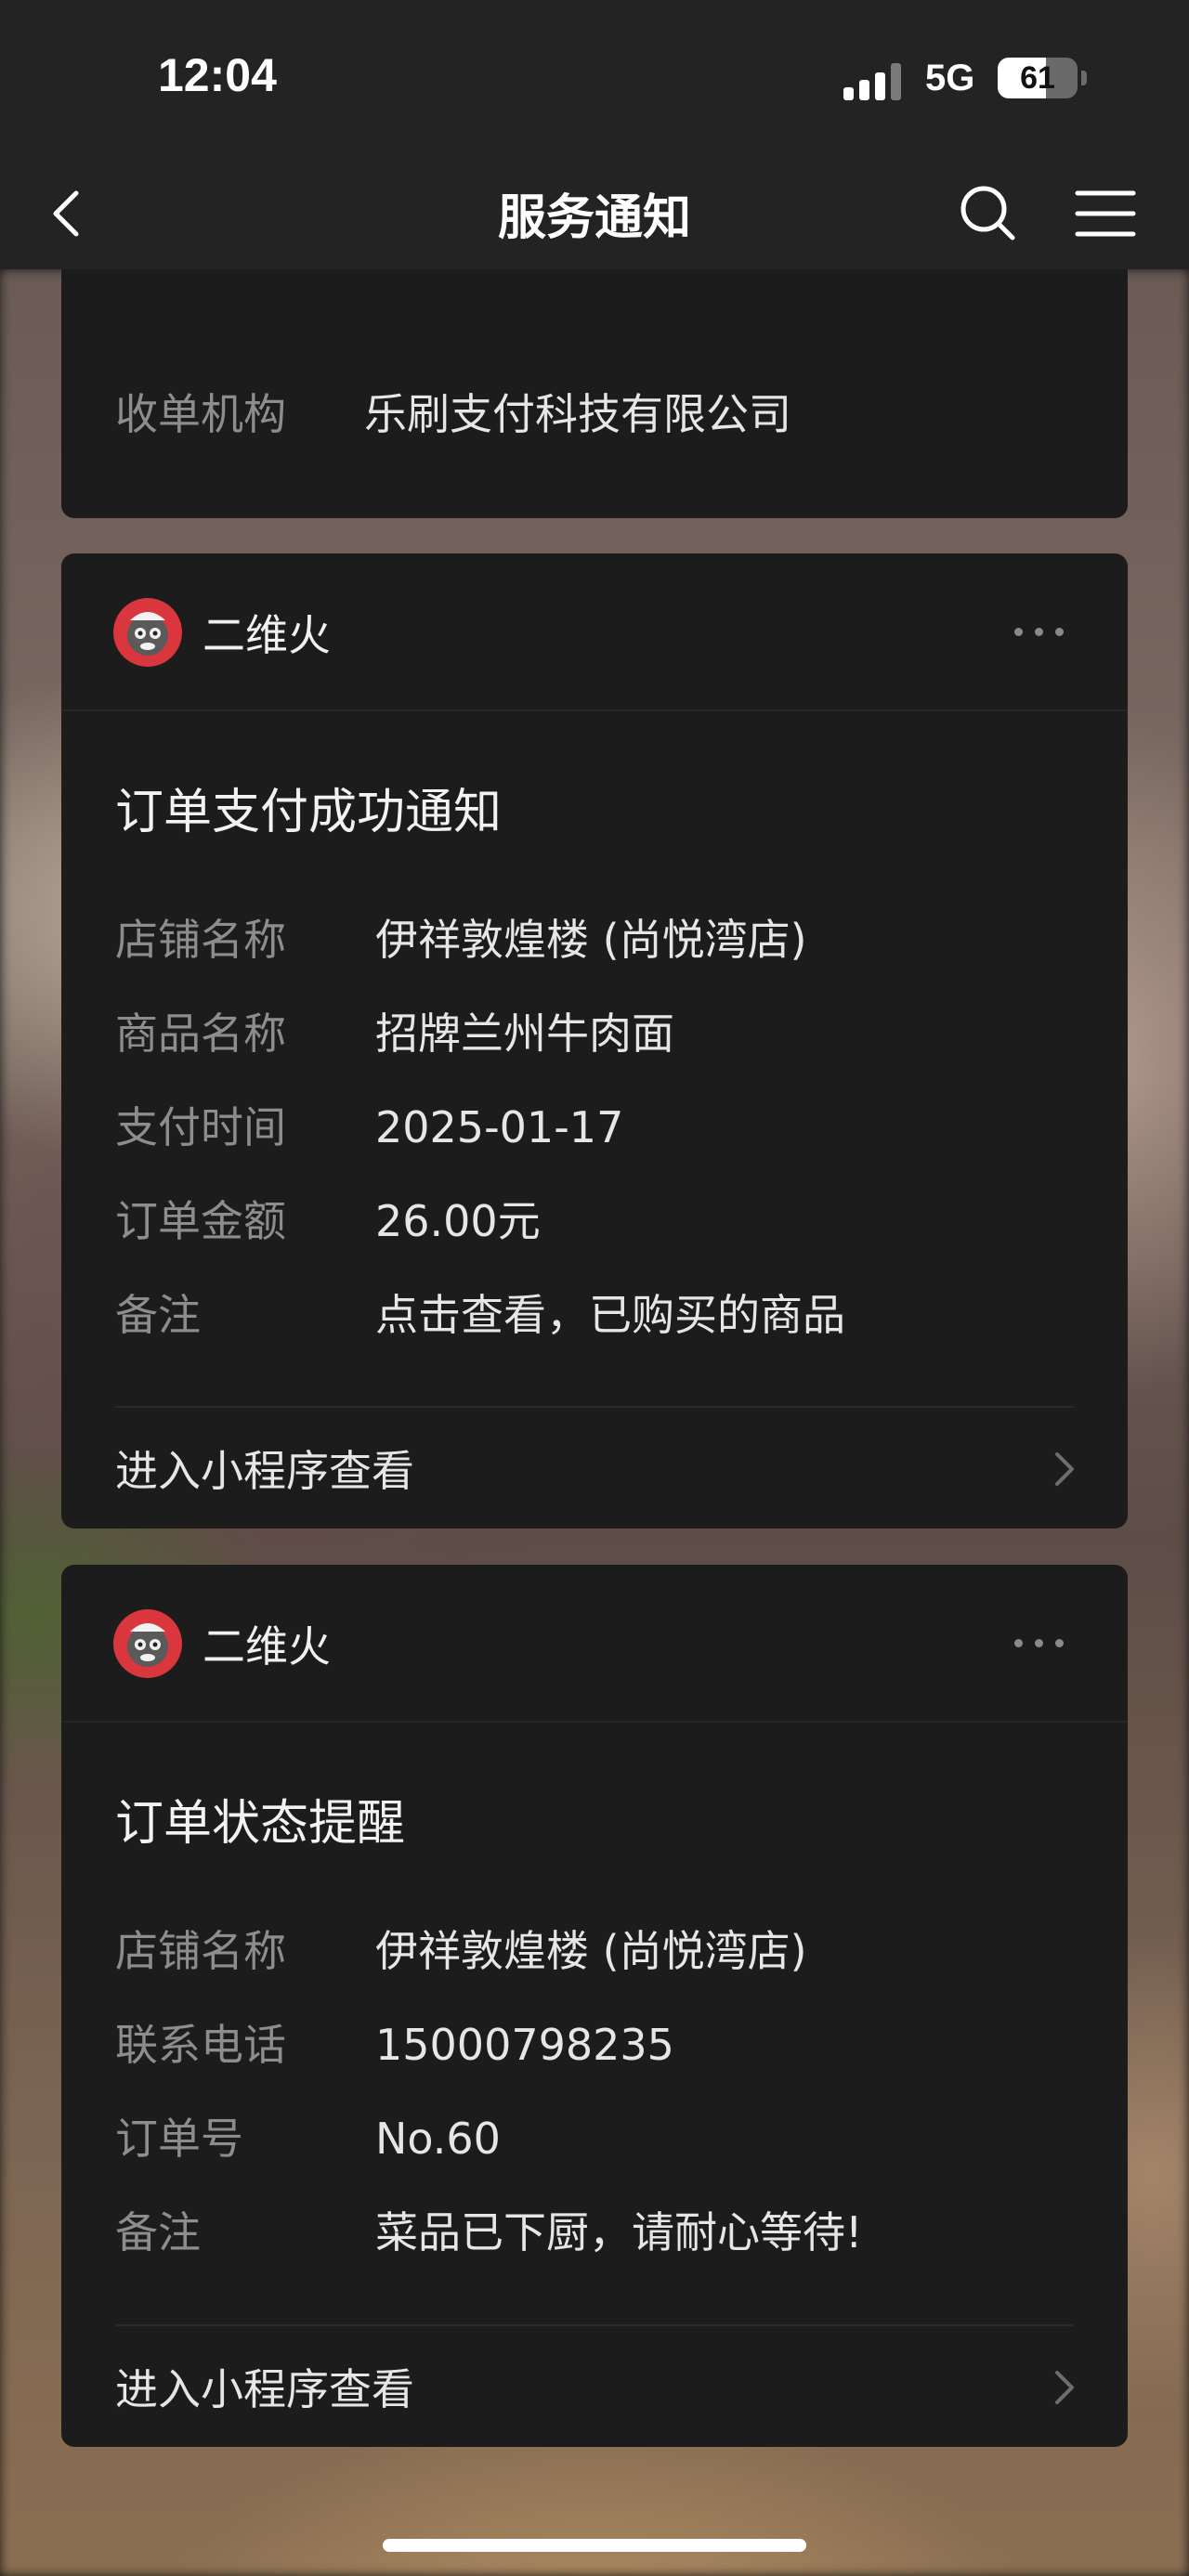  What do you see at coordinates (525, 2045) in the screenshot?
I see `kv-value: 15000798235` at bounding box center [525, 2045].